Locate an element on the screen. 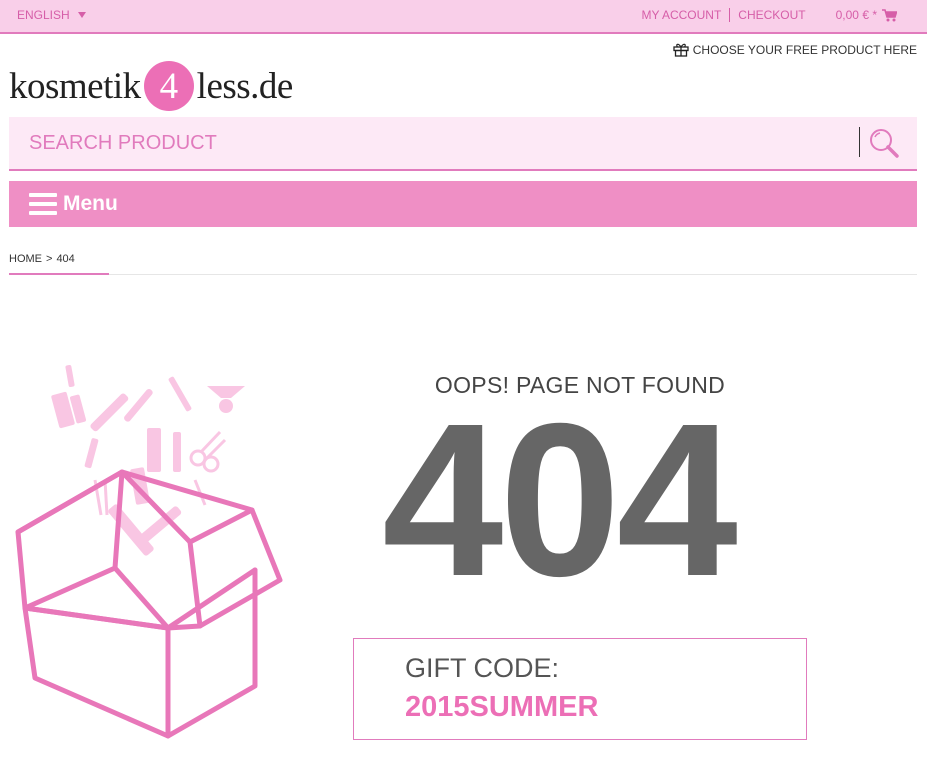  breadcrumb-divider is located at coordinates (463, 274).